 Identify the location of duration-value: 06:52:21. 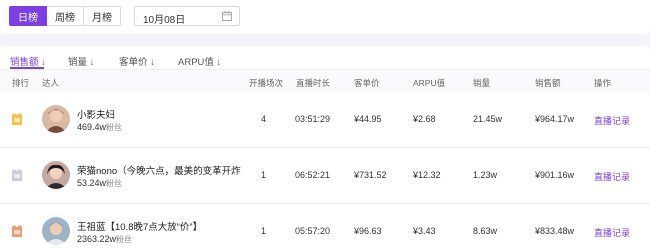
(313, 175).